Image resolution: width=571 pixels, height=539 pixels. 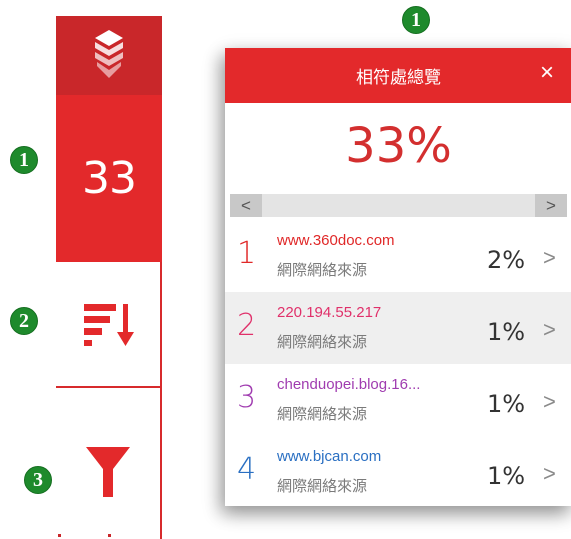 What do you see at coordinates (247, 253) in the screenshot?
I see `source-rank: 1` at bounding box center [247, 253].